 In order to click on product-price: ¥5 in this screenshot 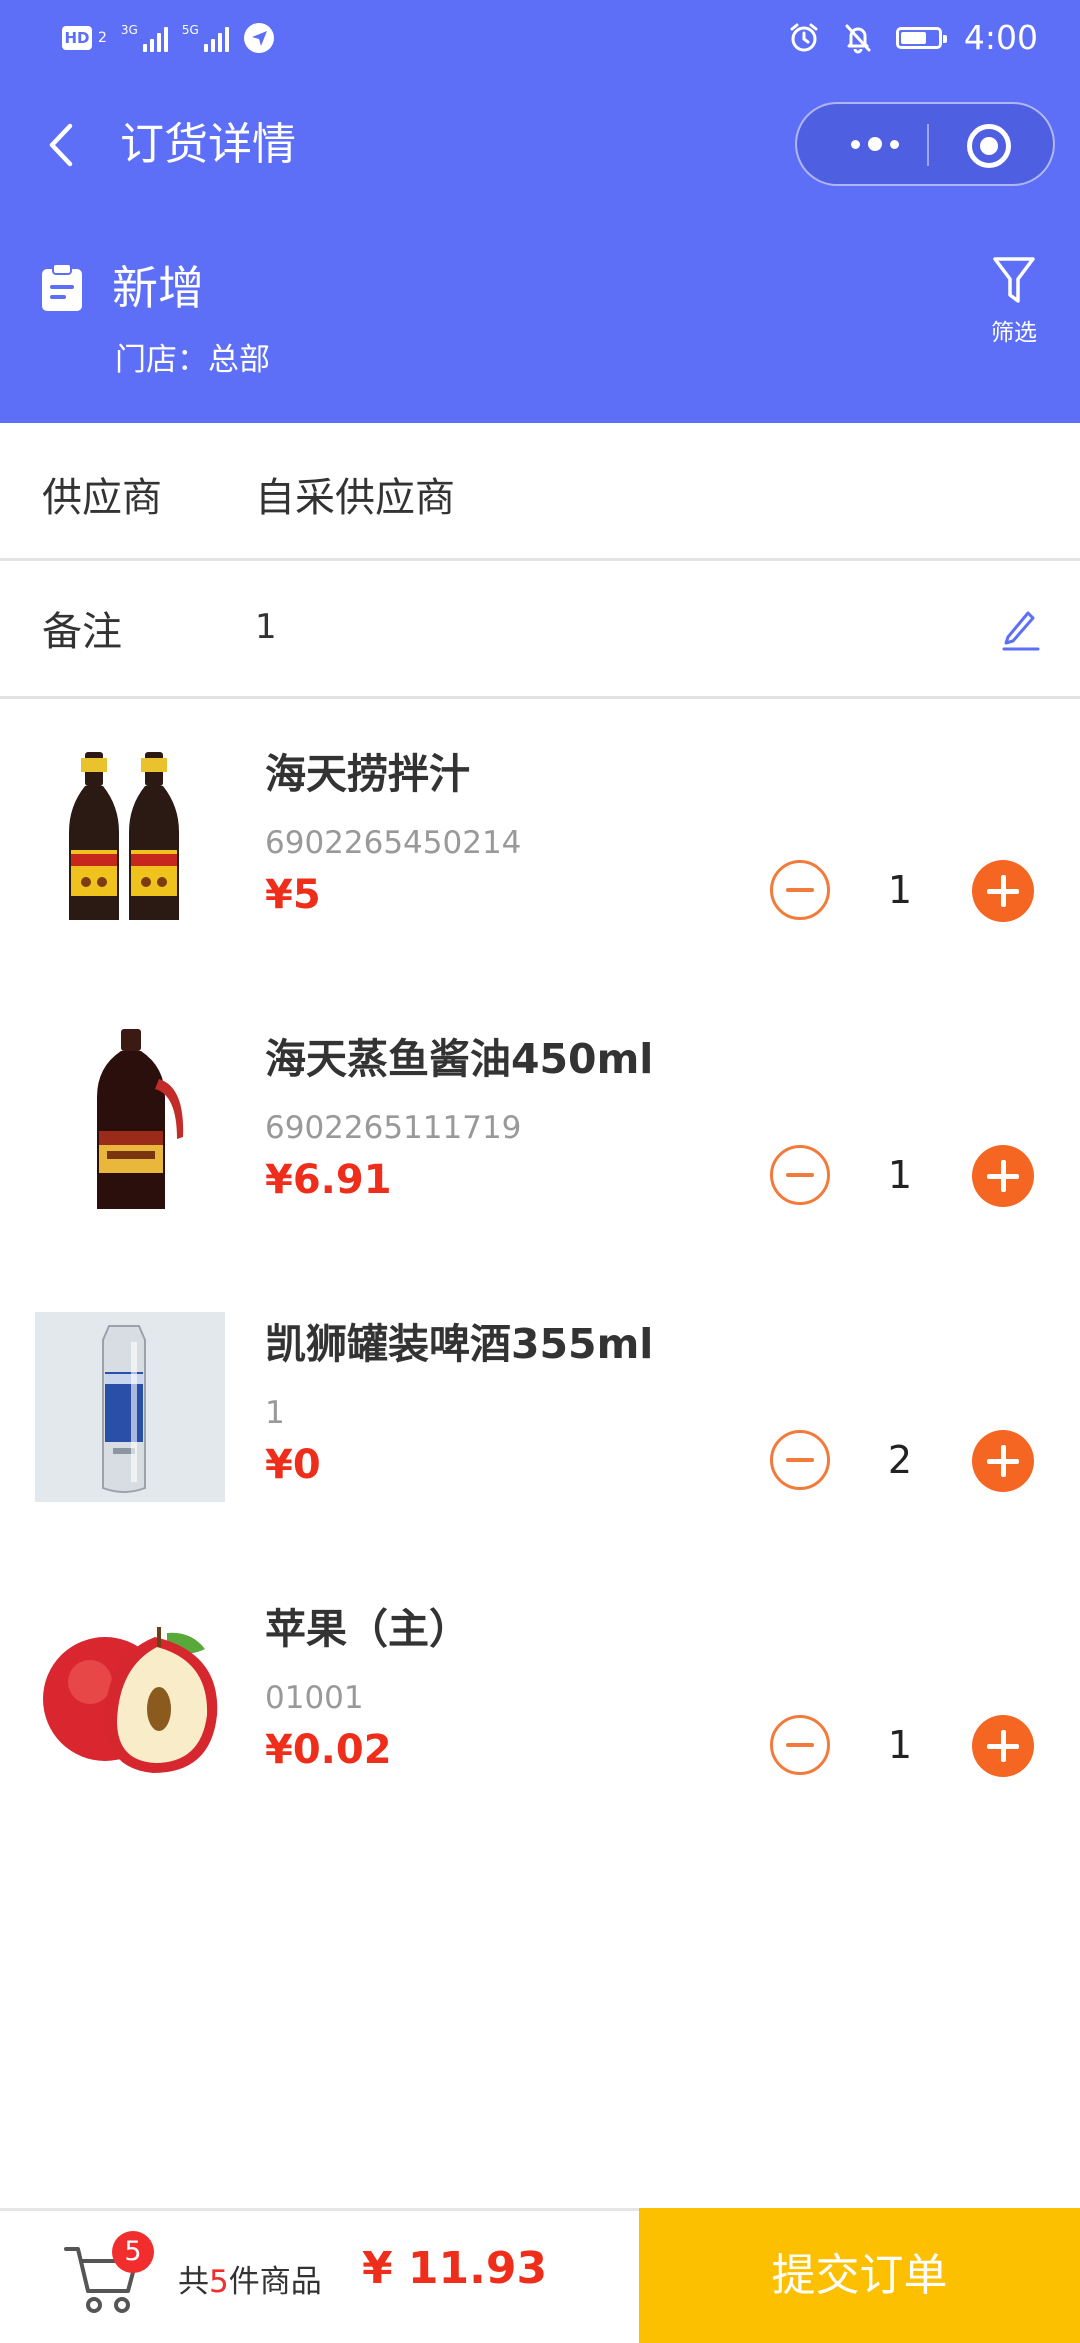, I will do `click(293, 895)`.